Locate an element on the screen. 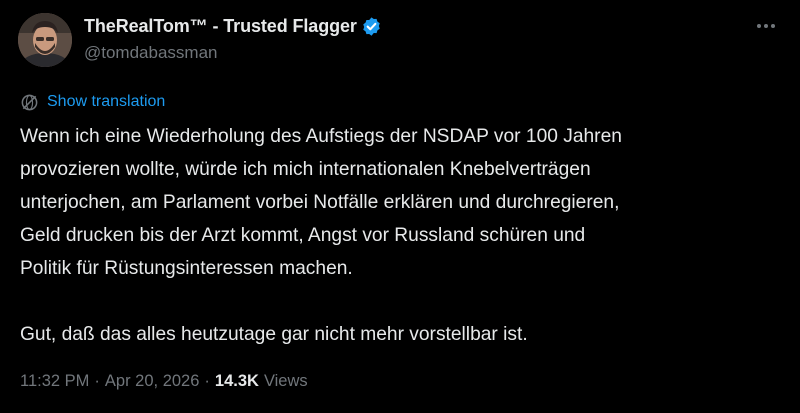 Image resolution: width=800 pixels, height=413 pixels. show-translation-label: Show translation is located at coordinates (106, 102).